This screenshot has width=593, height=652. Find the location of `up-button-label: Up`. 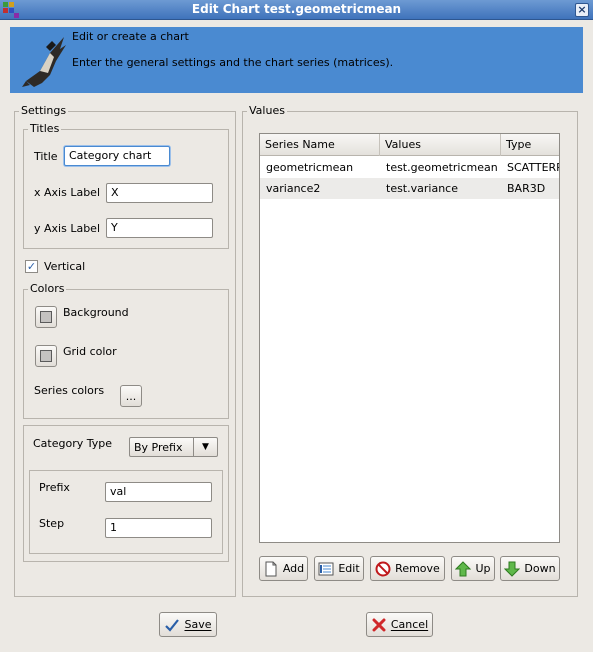

up-button-label: Up is located at coordinates (483, 568).